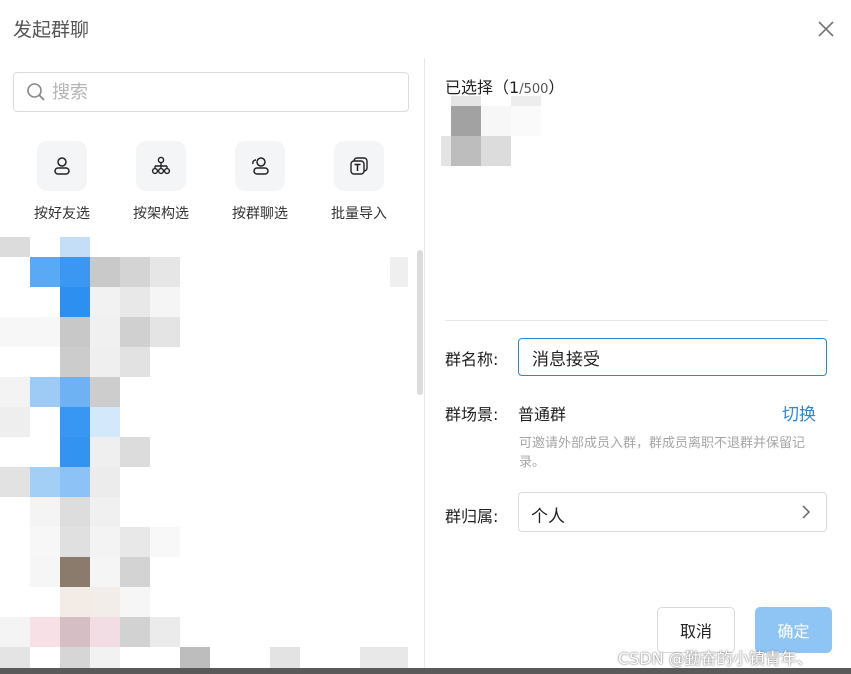  What do you see at coordinates (514, 87) in the screenshot?
I see `selected-count-value: 1` at bounding box center [514, 87].